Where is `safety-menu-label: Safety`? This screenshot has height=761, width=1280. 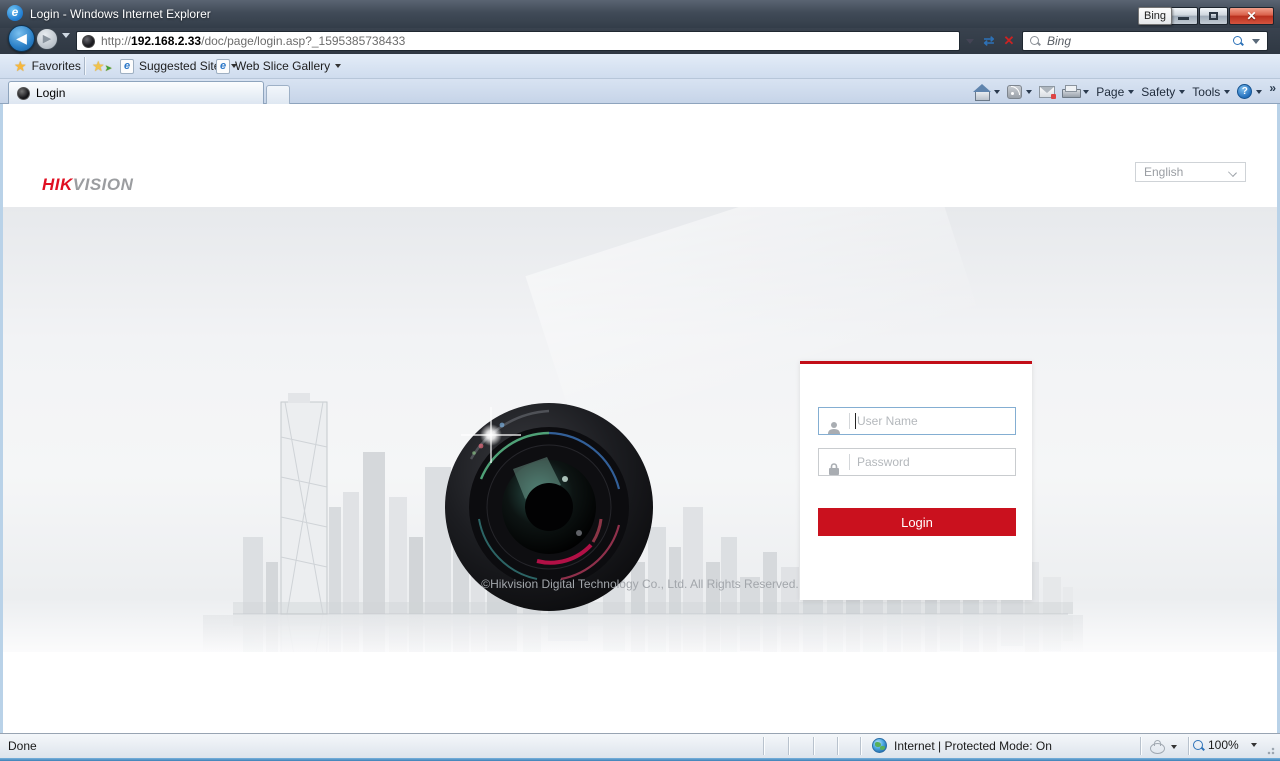
safety-menu-label: Safety is located at coordinates (1158, 91).